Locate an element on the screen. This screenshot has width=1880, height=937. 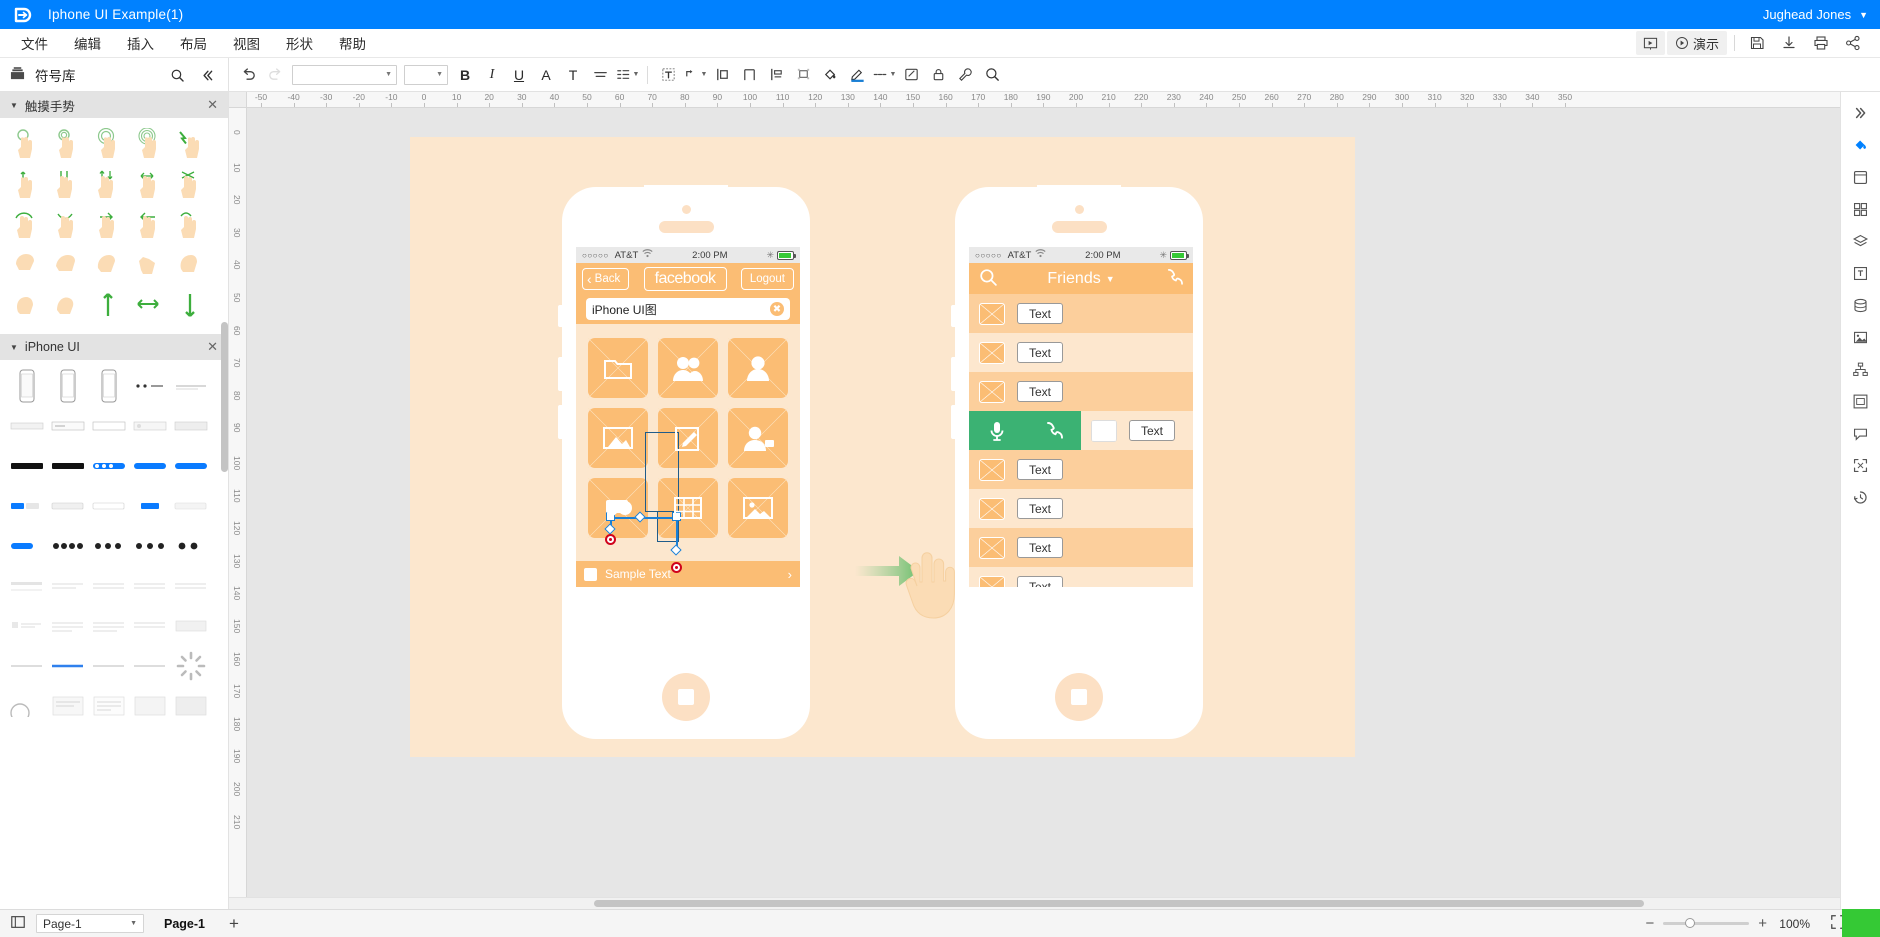
rail-layers is located at coordinates (1861, 241).